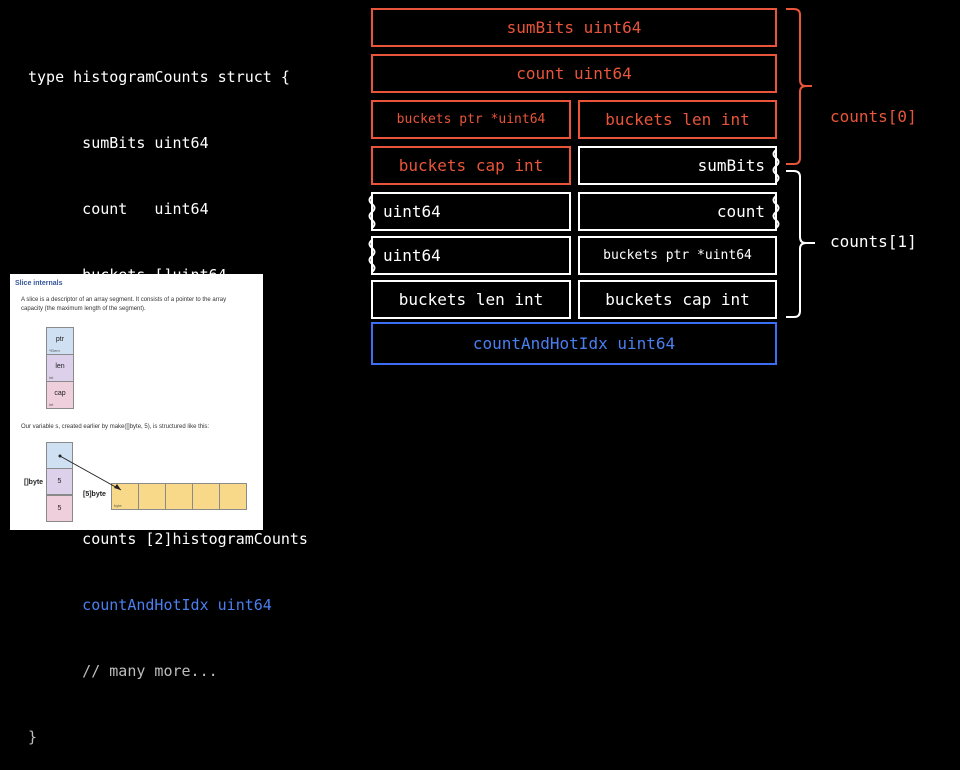 The image size is (960, 770). I want to click on brace-label-counts1: counts[1], so click(873, 241).